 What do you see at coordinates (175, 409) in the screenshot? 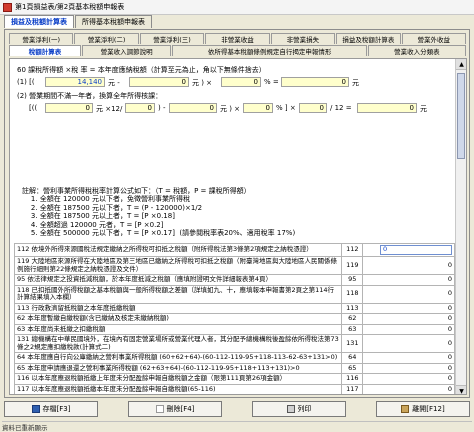
I see `delete-button: 刪除[F4]` at bounding box center [175, 409].